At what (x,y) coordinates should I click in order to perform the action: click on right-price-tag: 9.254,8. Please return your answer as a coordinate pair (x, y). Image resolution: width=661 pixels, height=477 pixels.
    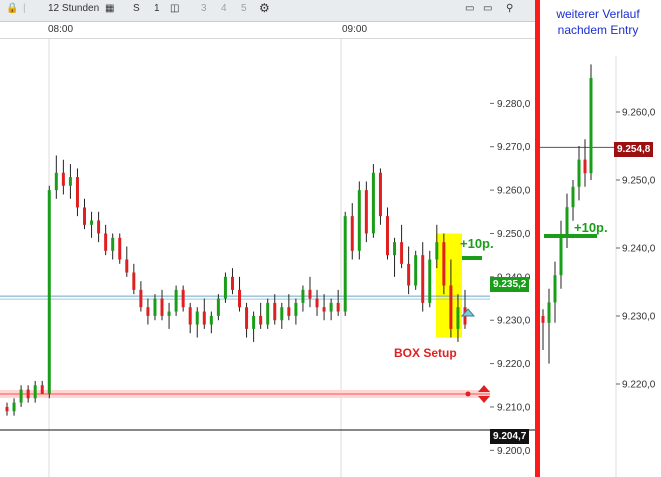
    Looking at the image, I should click on (634, 149).